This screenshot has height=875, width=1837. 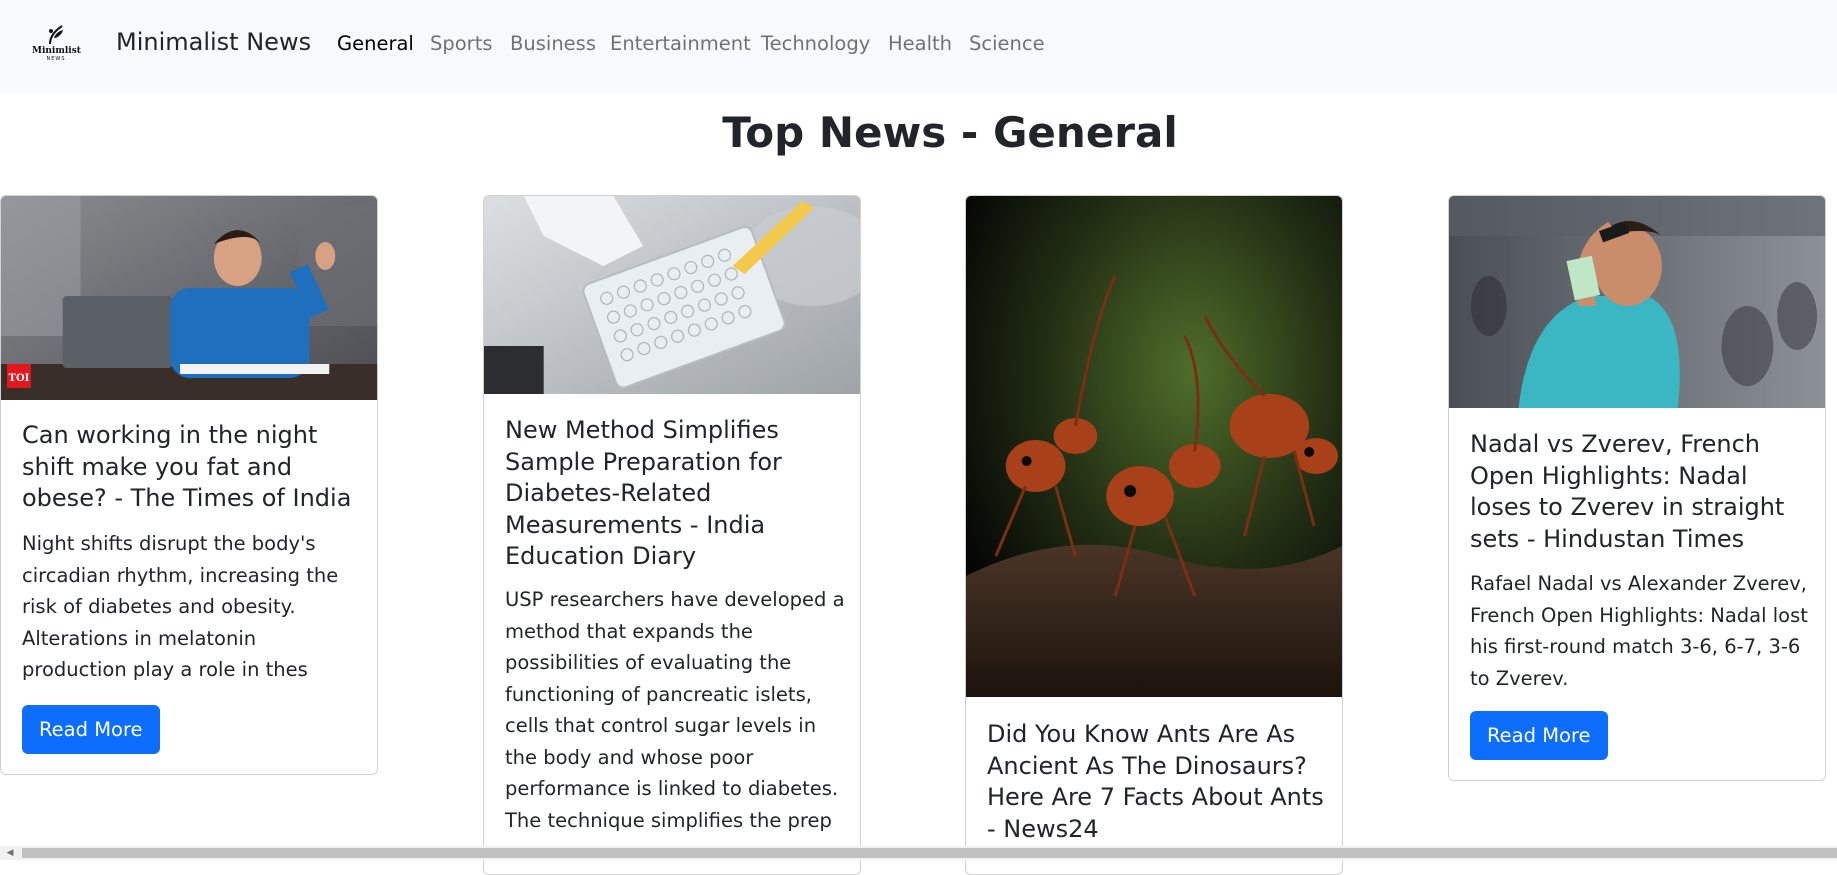 I want to click on logo-text: Minimlist, so click(x=56, y=51).